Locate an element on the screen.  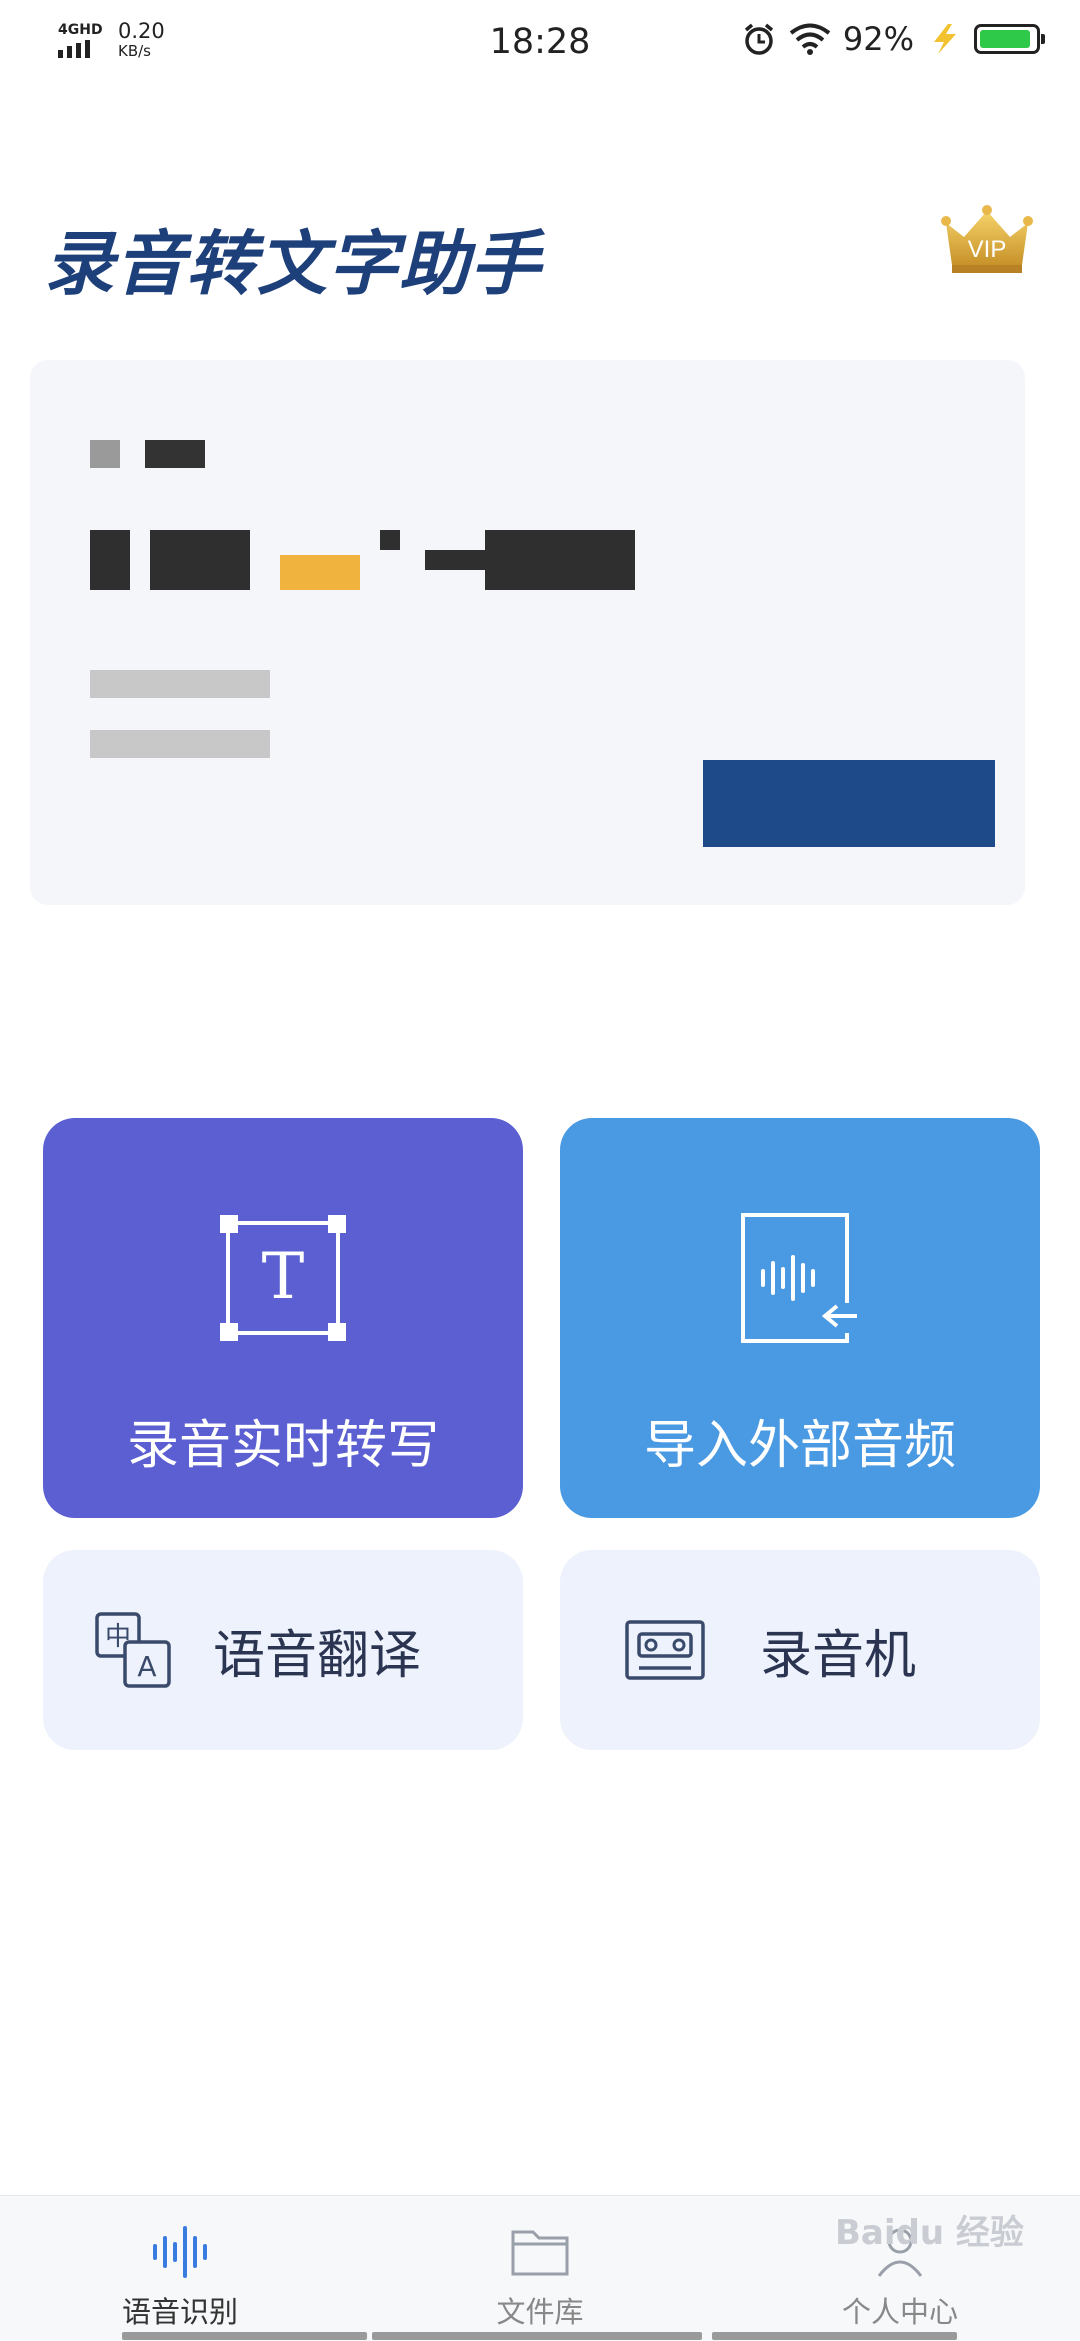
voice-translate-card: 中 A 语音翻译 is located at coordinates (283, 1650).